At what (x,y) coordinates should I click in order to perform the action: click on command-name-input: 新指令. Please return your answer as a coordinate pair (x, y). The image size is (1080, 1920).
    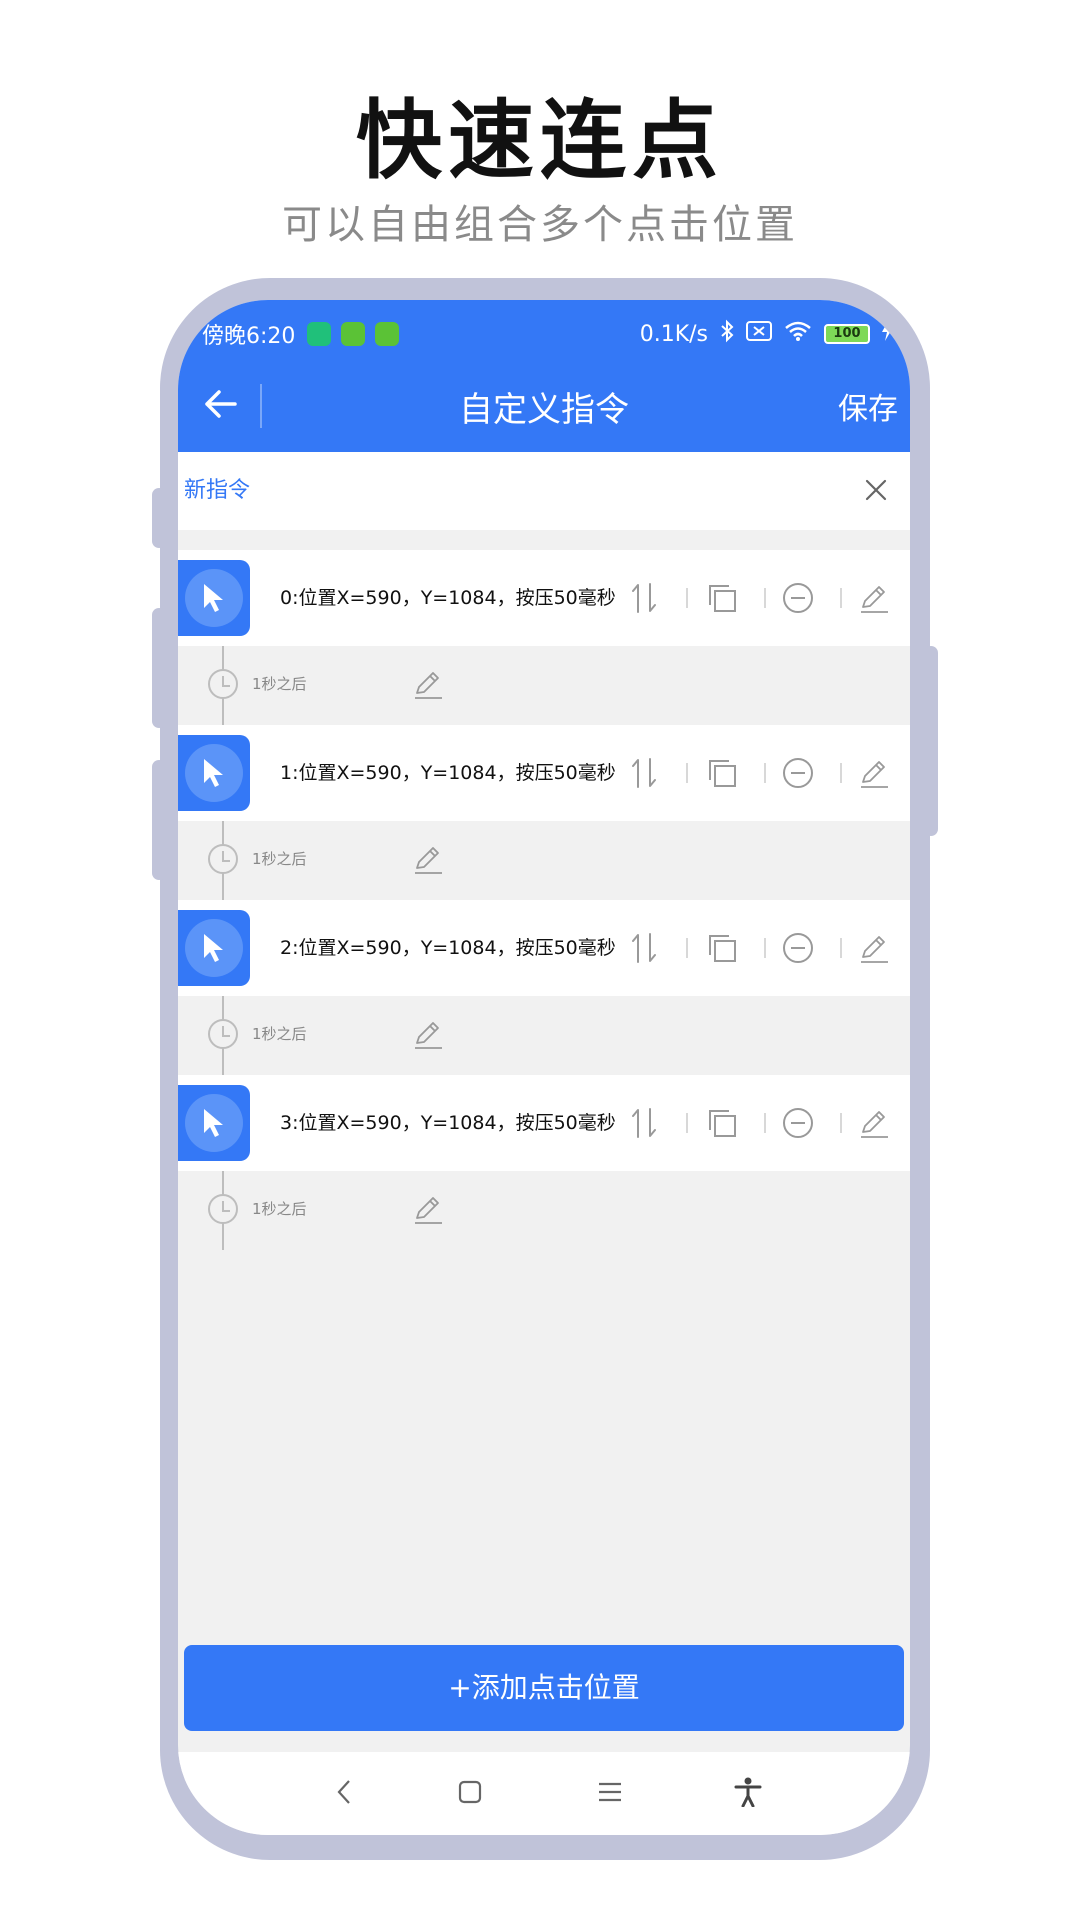
    Looking at the image, I should click on (217, 488).